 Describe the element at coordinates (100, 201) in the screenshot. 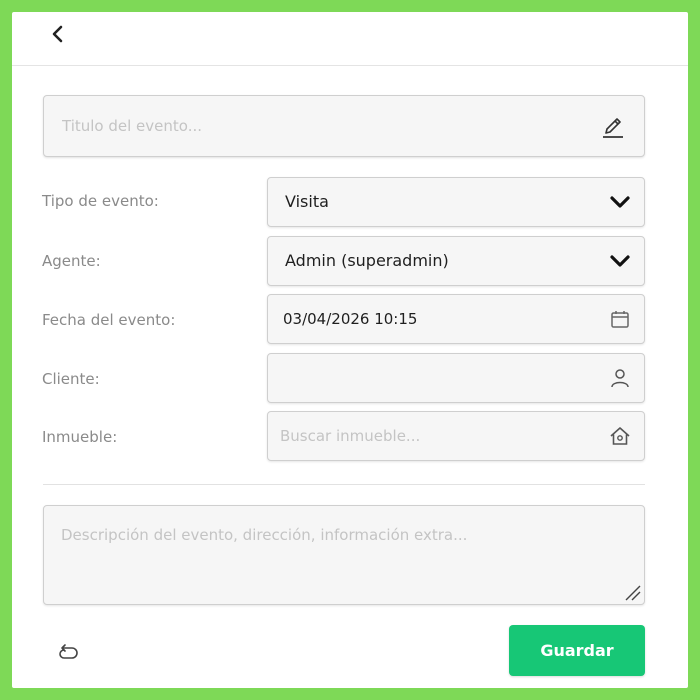

I see `event-type-label: Tipo de evento:` at that location.